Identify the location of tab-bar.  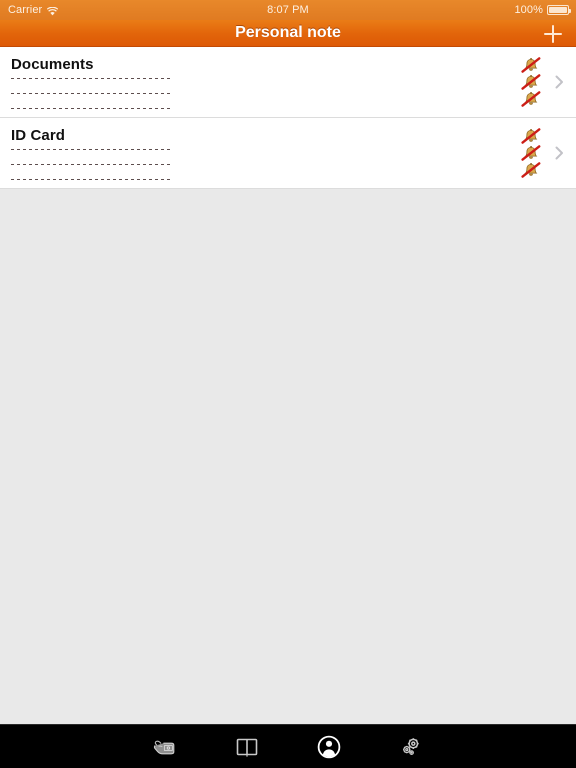
(288, 746).